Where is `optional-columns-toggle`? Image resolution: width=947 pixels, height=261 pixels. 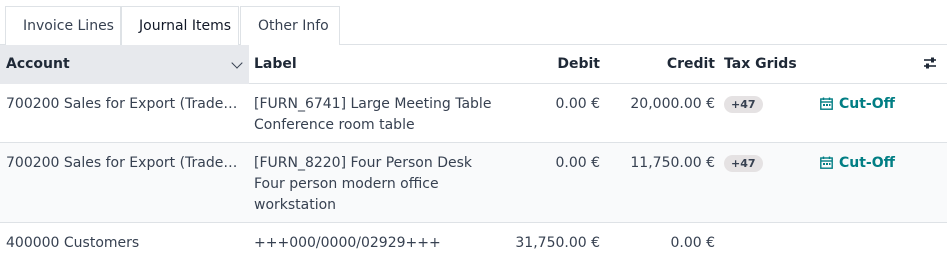
optional-columns-toggle is located at coordinates (933, 65).